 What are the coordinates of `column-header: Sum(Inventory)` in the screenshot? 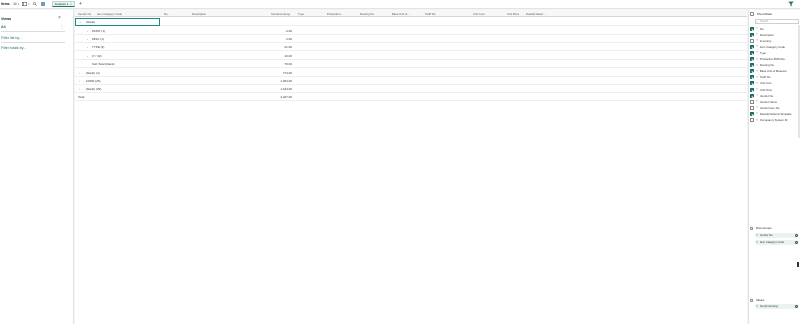 It's located at (280, 14).